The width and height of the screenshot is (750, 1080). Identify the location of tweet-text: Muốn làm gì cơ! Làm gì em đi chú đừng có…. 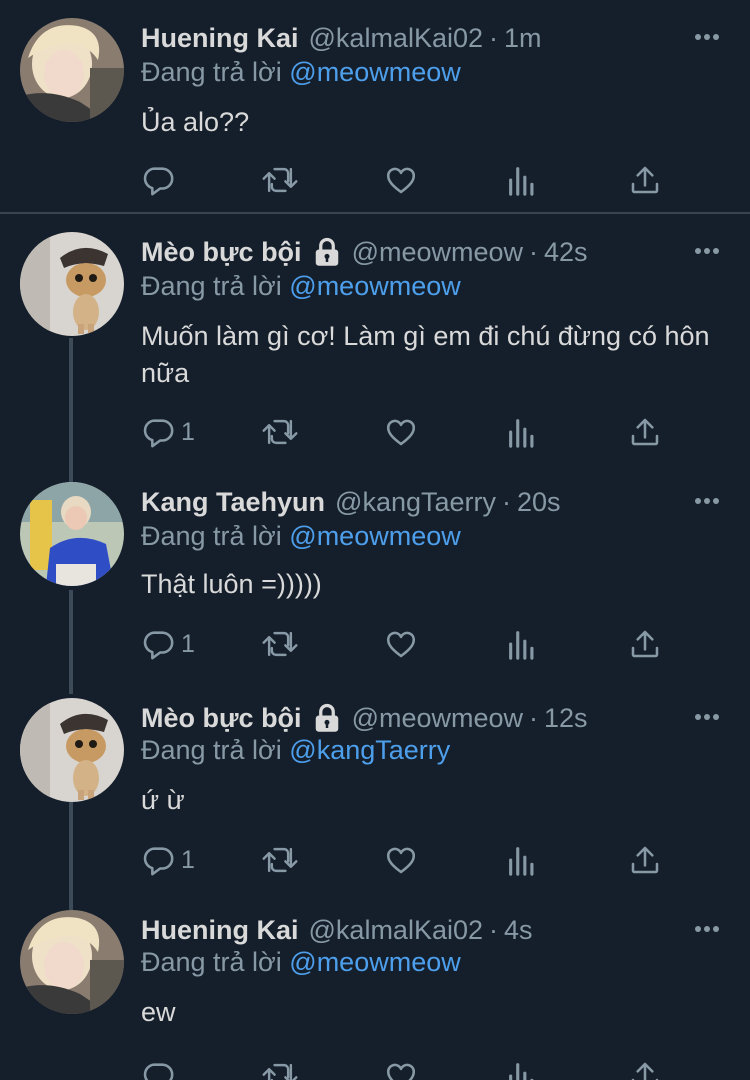
(425, 354).